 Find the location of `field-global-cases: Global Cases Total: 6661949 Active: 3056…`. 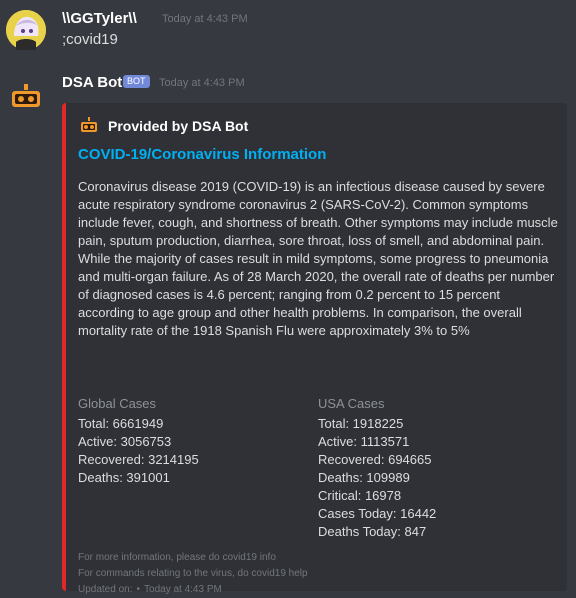

field-global-cases: Global Cases Total: 6661949 Active: 3056… is located at coordinates (193, 441).